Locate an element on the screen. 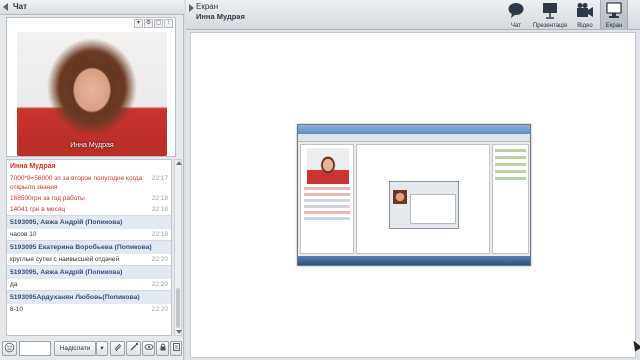  brush-button is located at coordinates (133, 348).